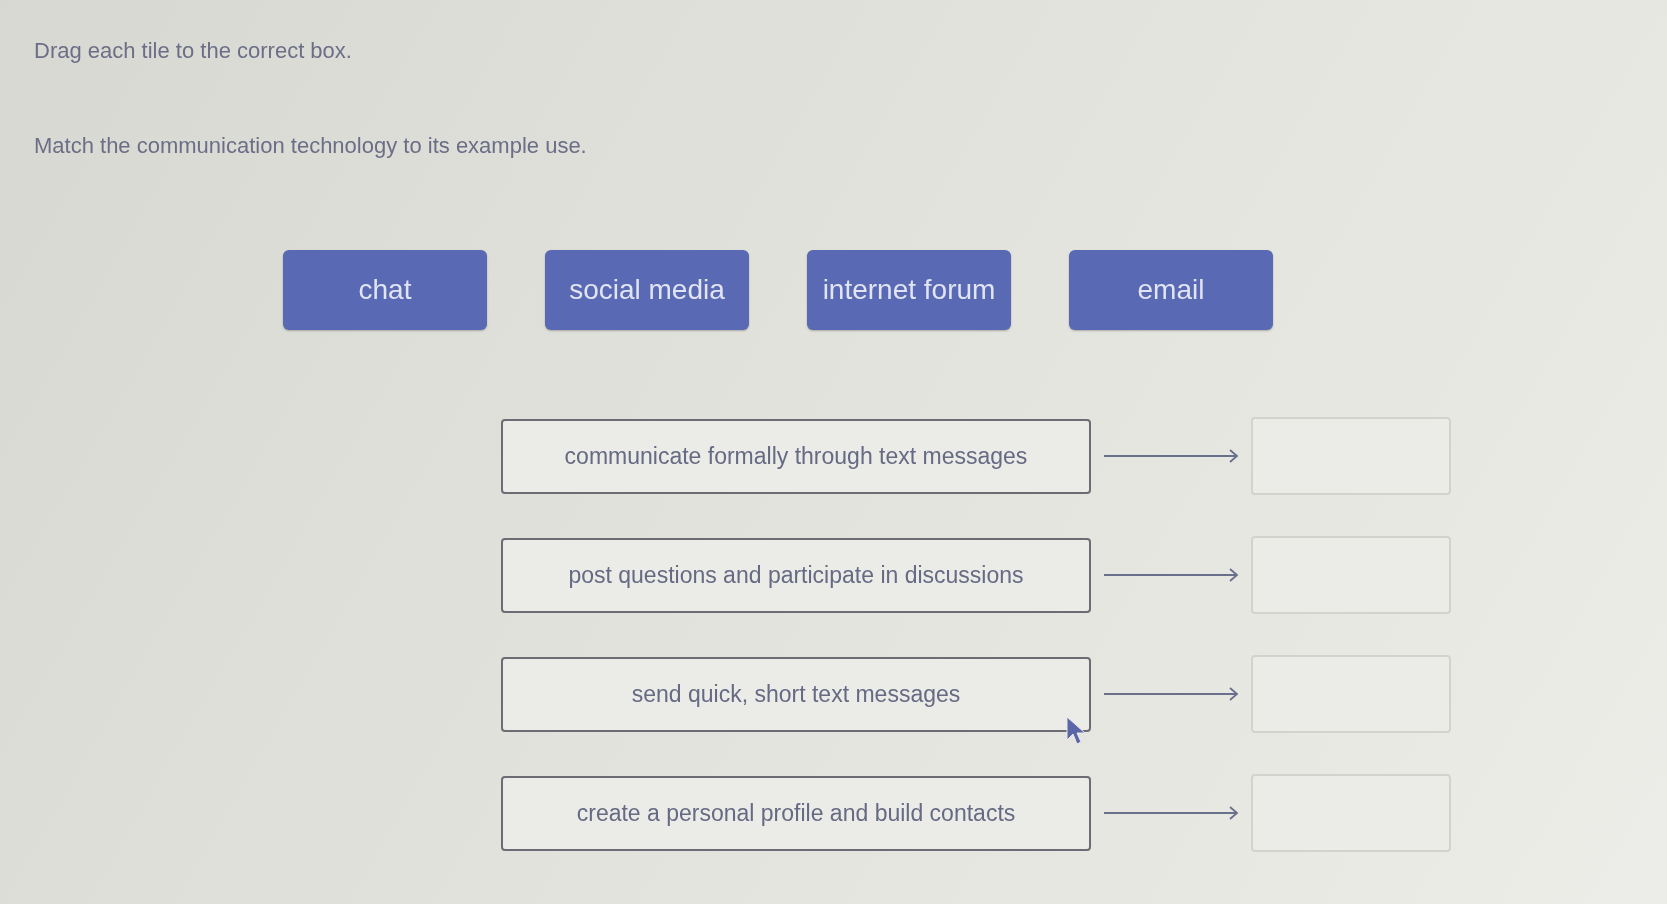 This screenshot has height=904, width=1667. Describe the element at coordinates (193, 51) in the screenshot. I see `instruction-text: Drag each tile to the correct box.` at that location.